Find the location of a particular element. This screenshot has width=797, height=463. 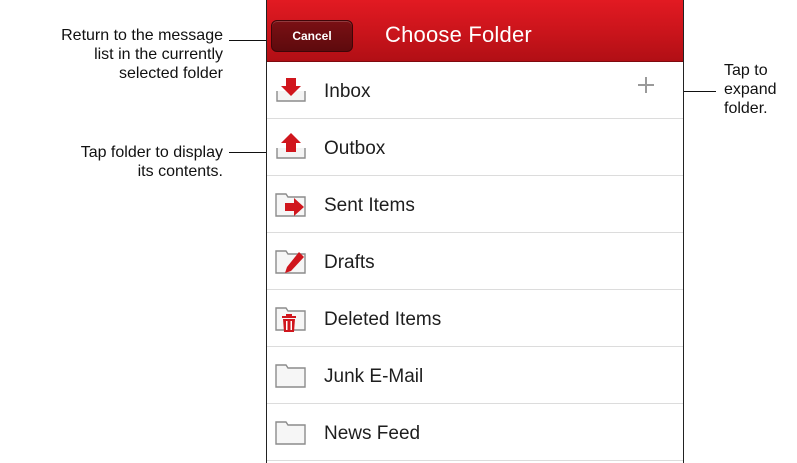

callout-line: folder. is located at coordinates (746, 108).